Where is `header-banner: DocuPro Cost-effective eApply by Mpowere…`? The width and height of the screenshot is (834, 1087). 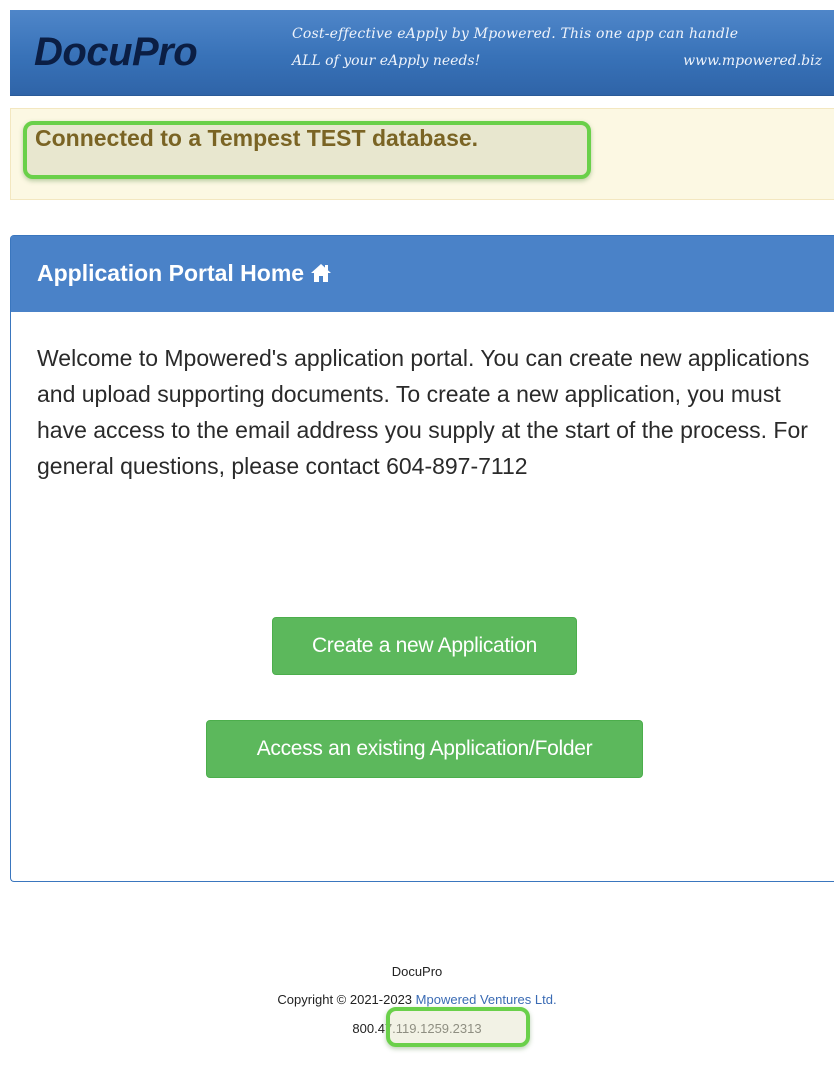
header-banner: DocuPro Cost-effective eApply by Mpowere… is located at coordinates (422, 53).